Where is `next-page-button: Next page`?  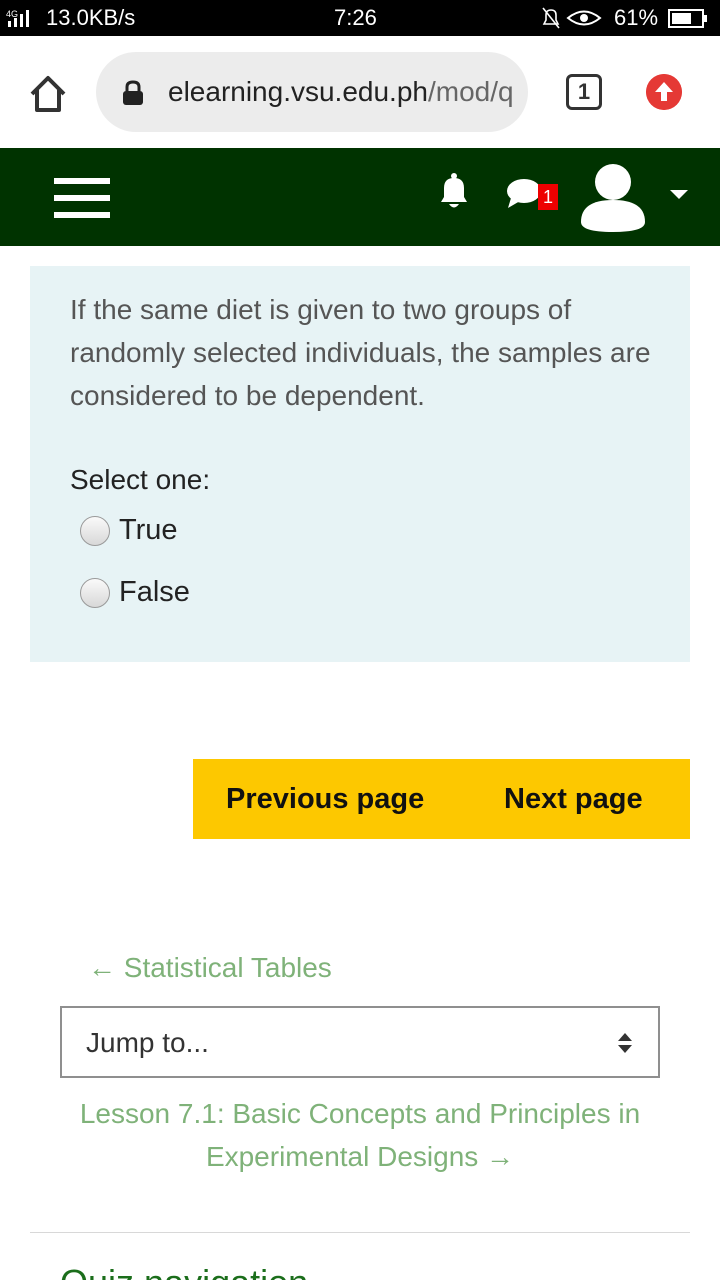 next-page-button: Next page is located at coordinates (573, 799).